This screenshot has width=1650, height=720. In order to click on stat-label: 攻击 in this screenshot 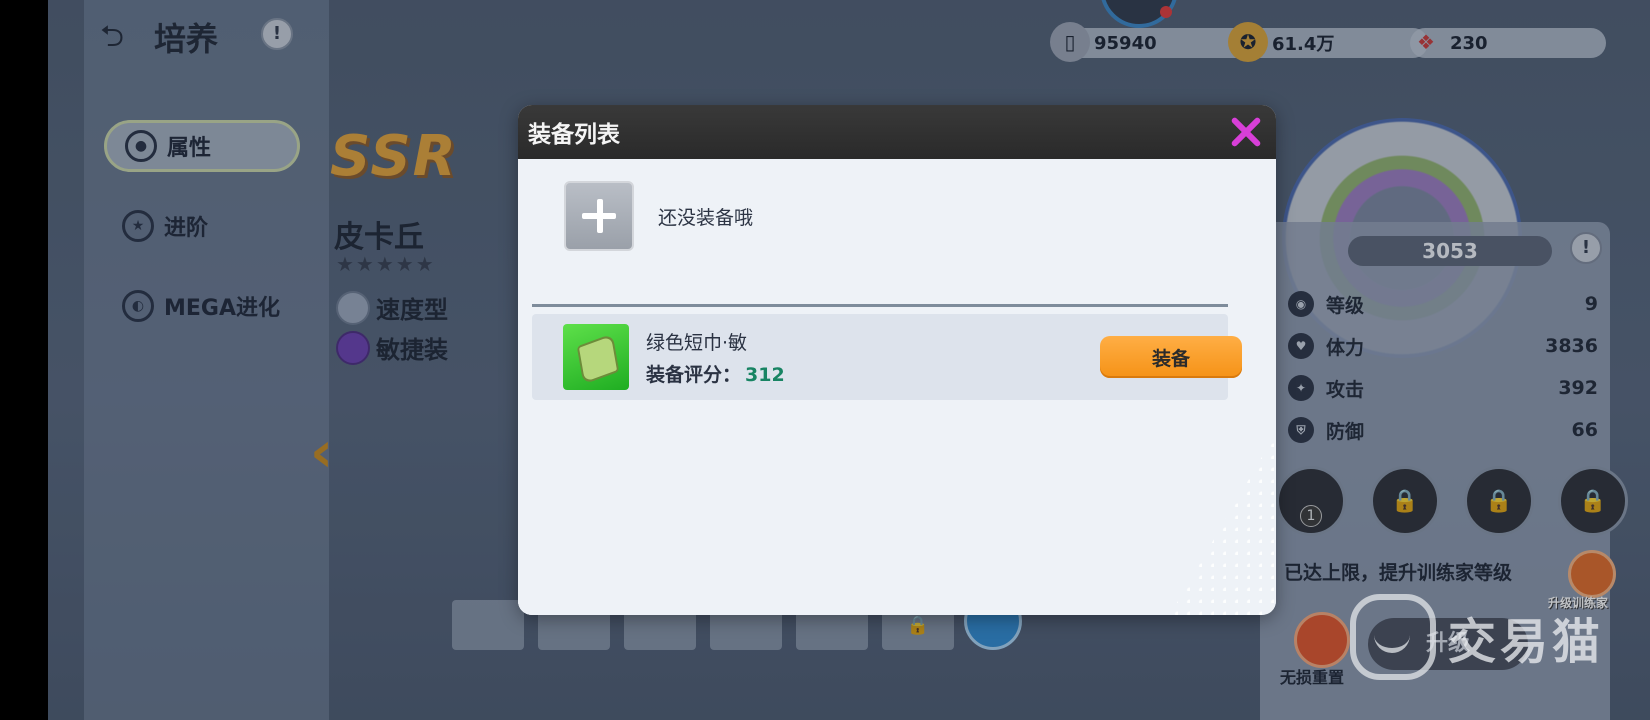, I will do `click(1345, 389)`.